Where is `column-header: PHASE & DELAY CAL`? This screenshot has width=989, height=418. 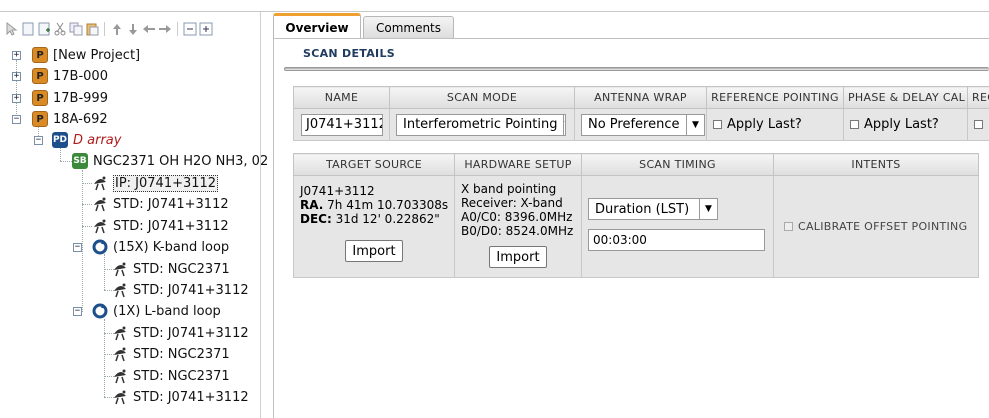 column-header: PHASE & DELAY CAL is located at coordinates (905, 97).